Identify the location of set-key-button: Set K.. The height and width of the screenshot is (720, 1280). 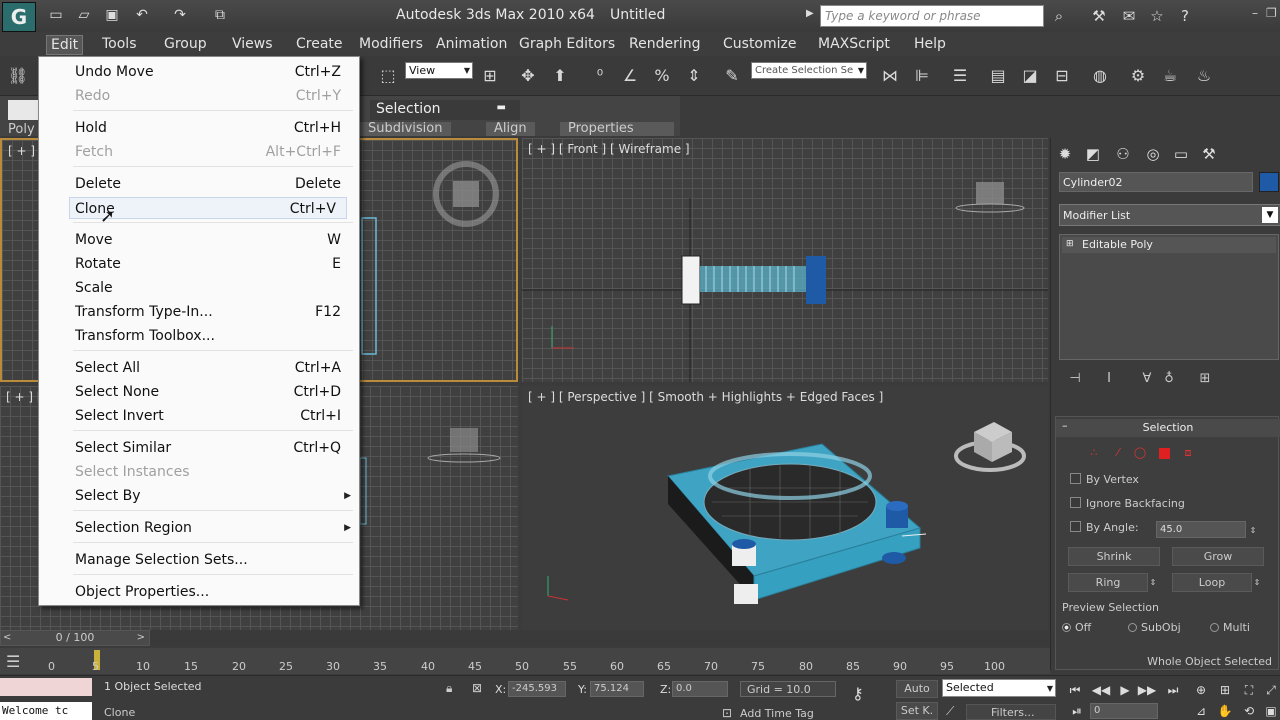
(917, 711).